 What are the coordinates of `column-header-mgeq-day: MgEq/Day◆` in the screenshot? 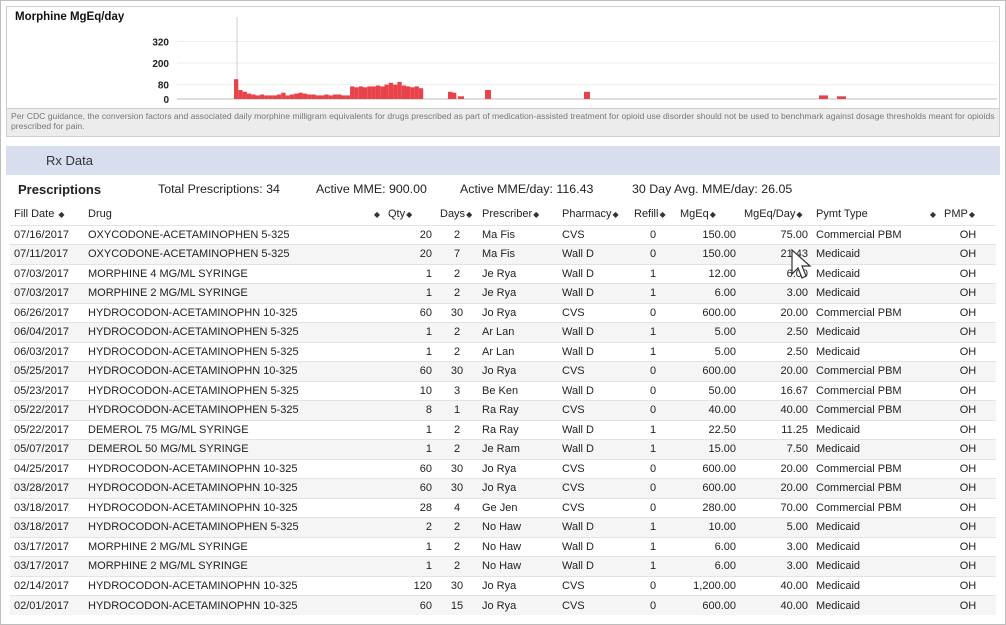 It's located at (776, 214).